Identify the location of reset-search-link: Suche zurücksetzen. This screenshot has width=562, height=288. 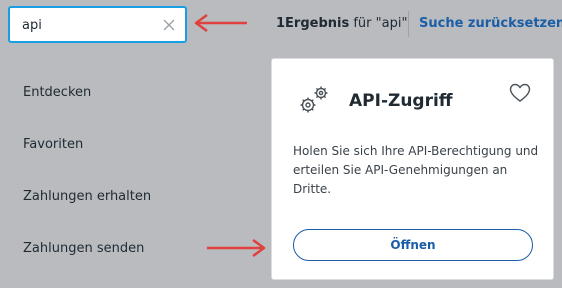
(490, 23).